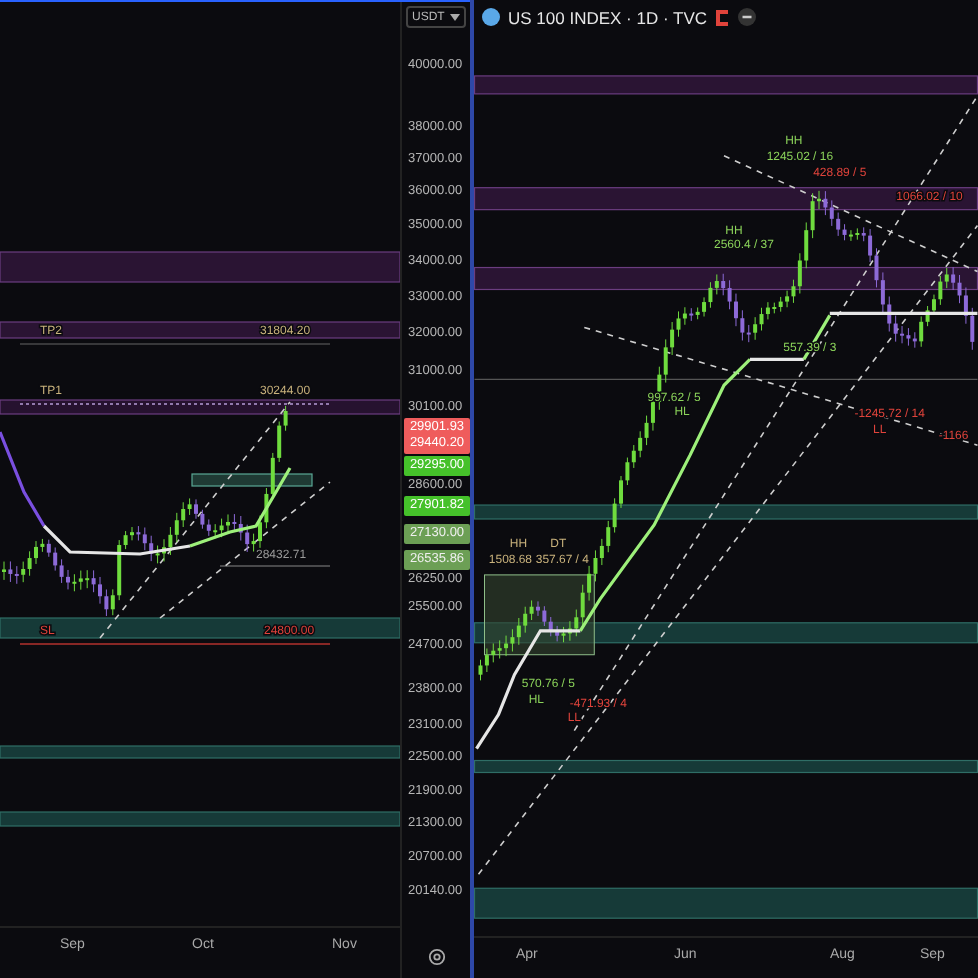  Describe the element at coordinates (491, 17) in the screenshot. I see `symbol-logo-icon` at that location.